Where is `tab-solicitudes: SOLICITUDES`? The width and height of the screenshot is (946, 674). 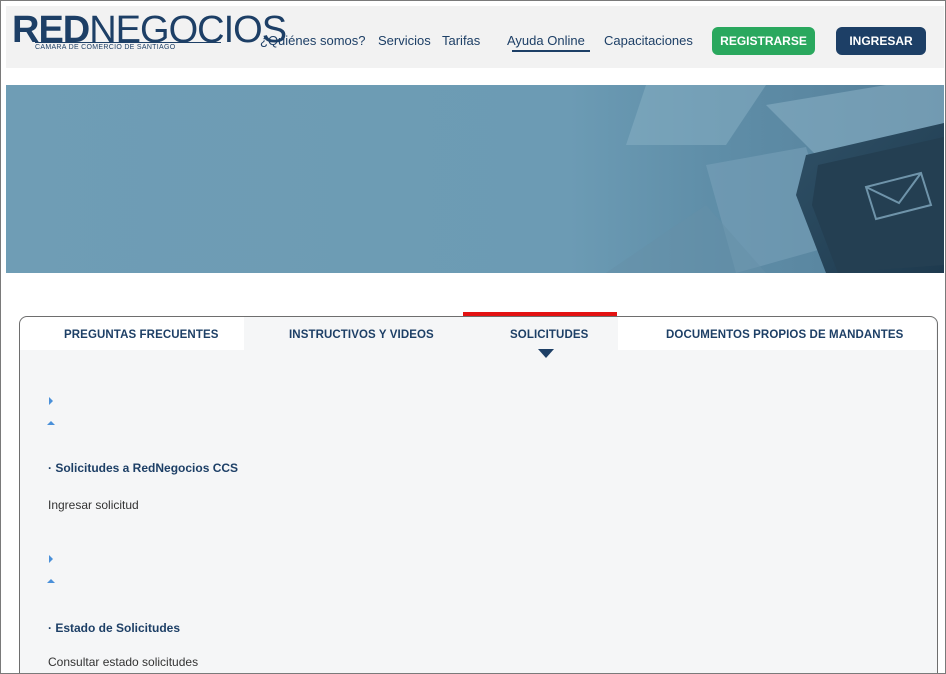 tab-solicitudes: SOLICITUDES is located at coordinates (549, 335).